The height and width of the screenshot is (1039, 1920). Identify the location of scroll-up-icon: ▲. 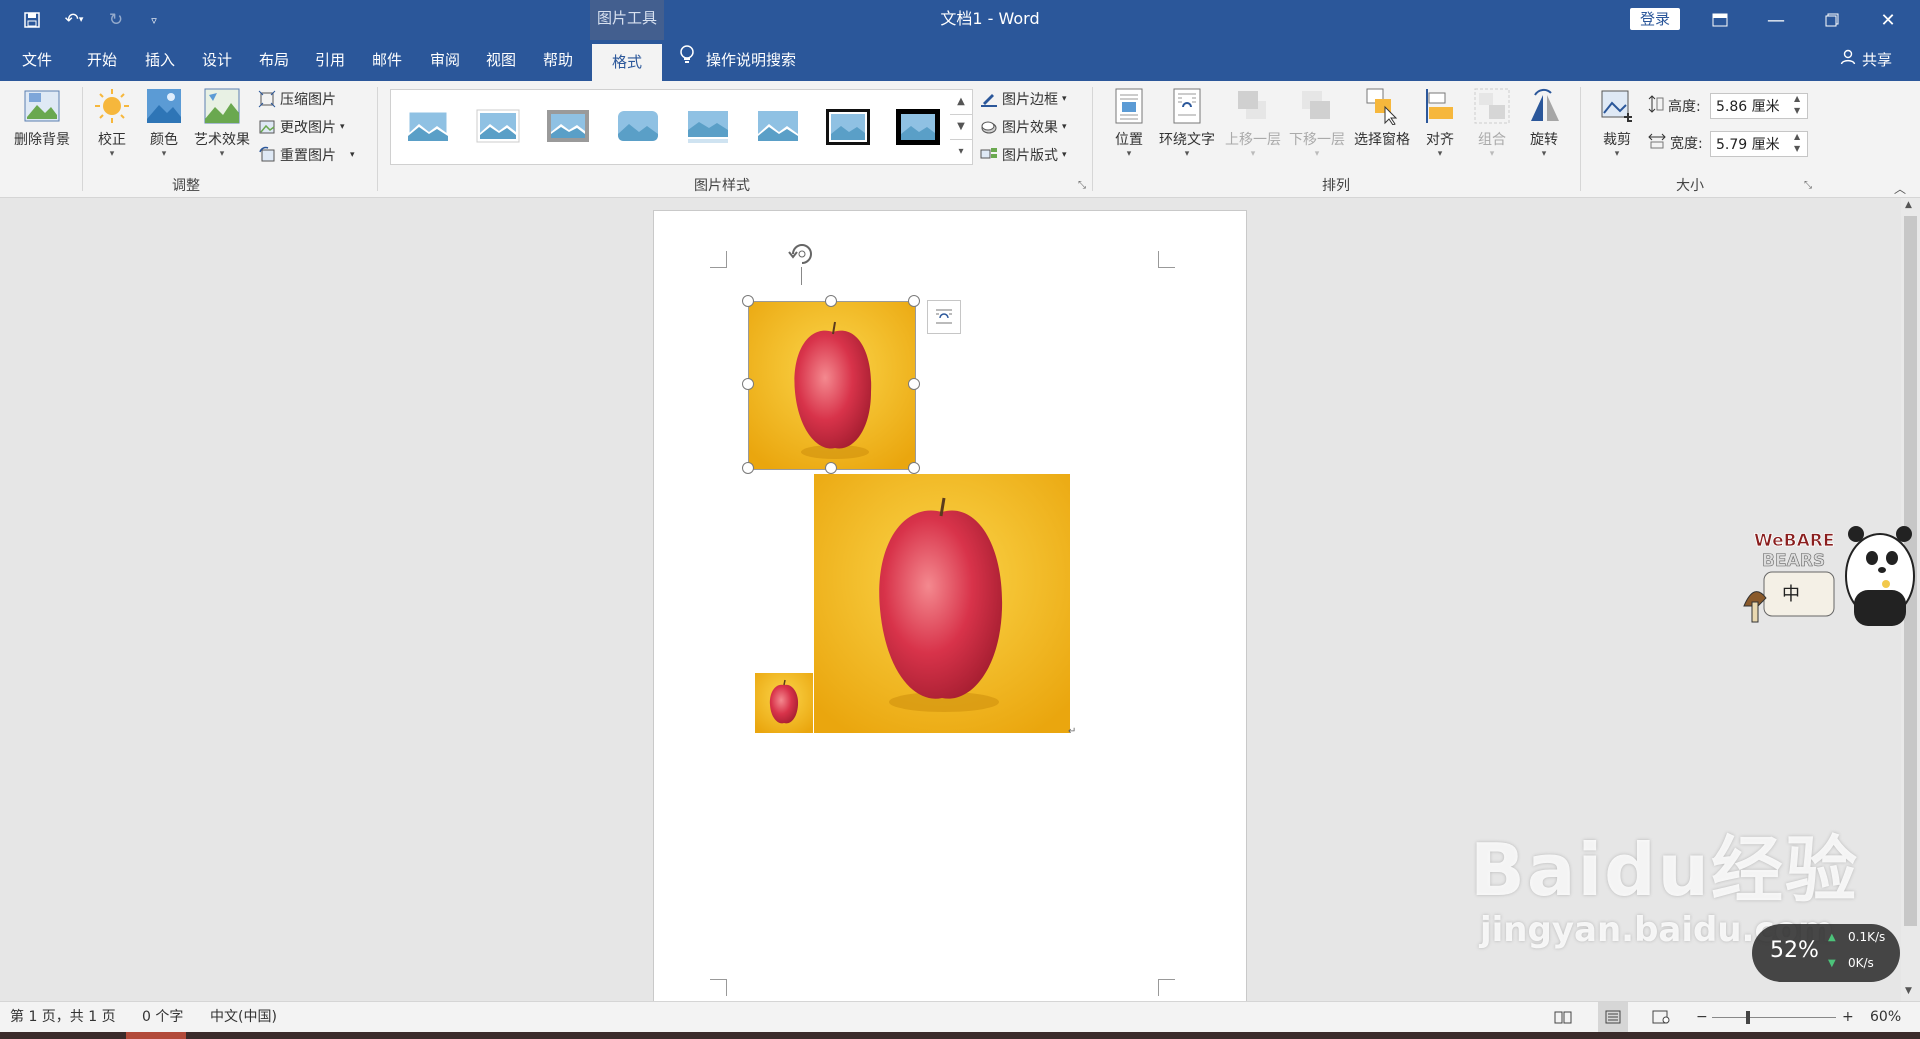
(1908, 205).